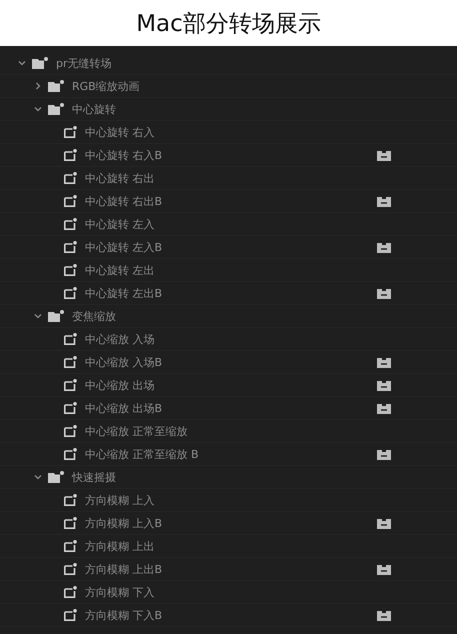 The image size is (457, 634). I want to click on folder-label: 中心旋转, so click(94, 109).